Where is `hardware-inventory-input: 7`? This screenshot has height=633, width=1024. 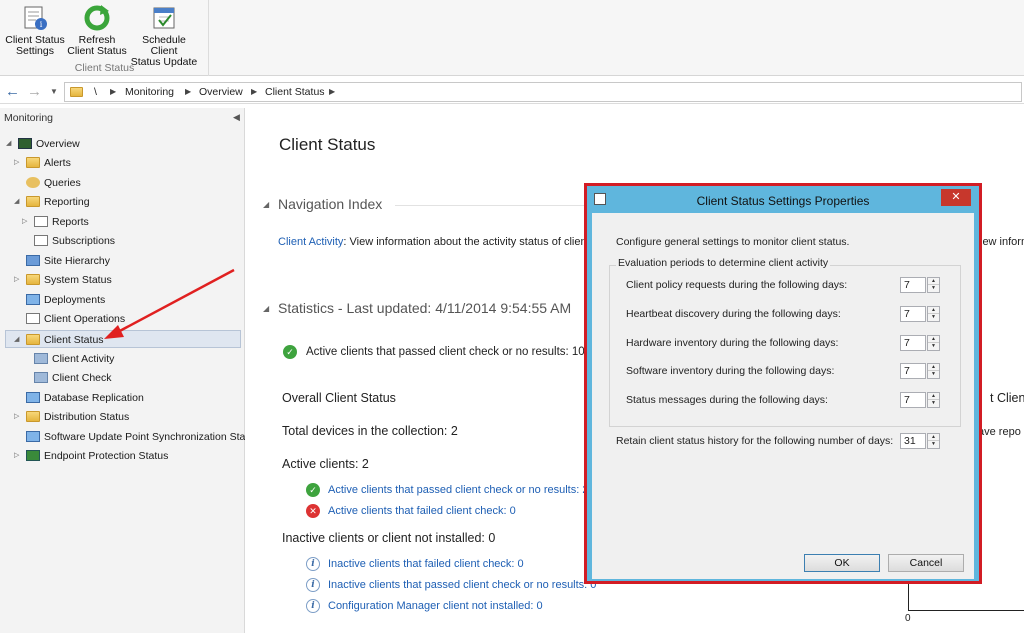 hardware-inventory-input: 7 is located at coordinates (913, 343).